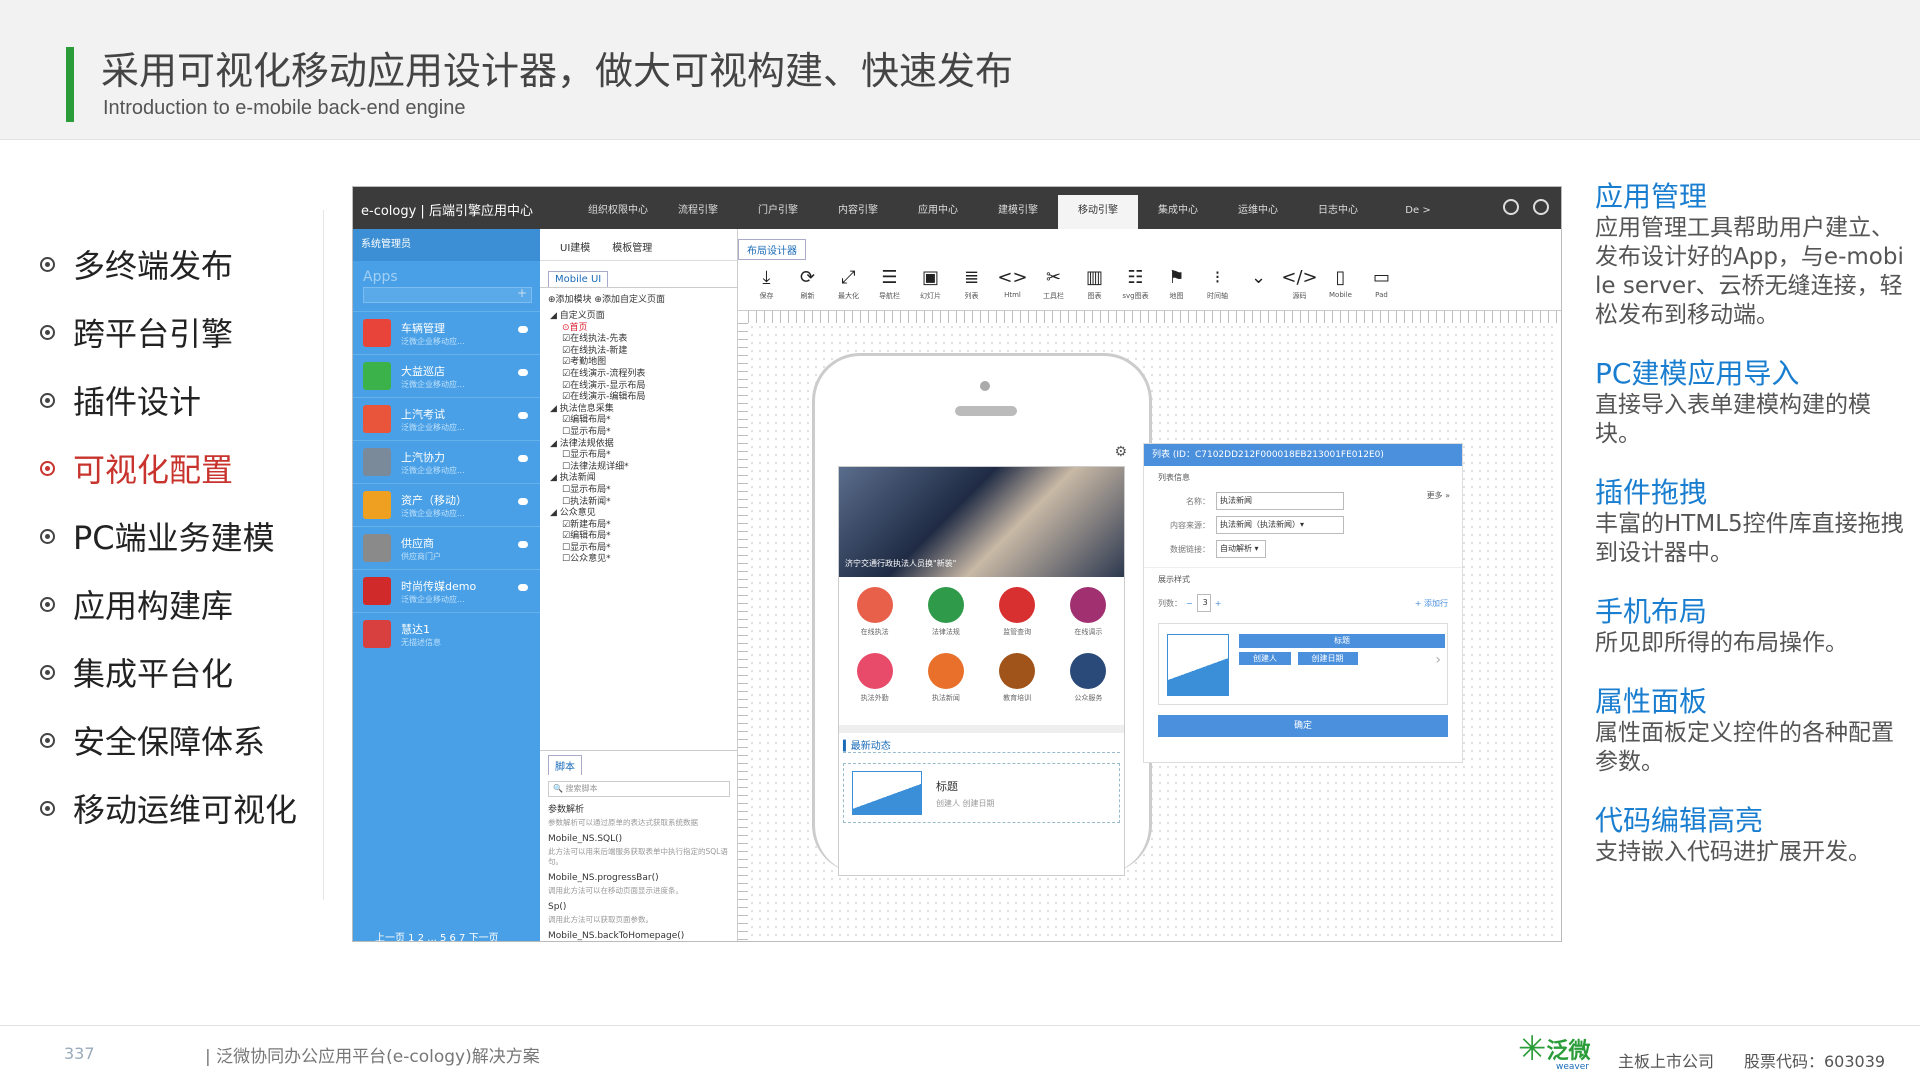  What do you see at coordinates (981, 522) in the screenshot?
I see `banner-slide: 济宁交通行政执法人员换"新装"` at bounding box center [981, 522].